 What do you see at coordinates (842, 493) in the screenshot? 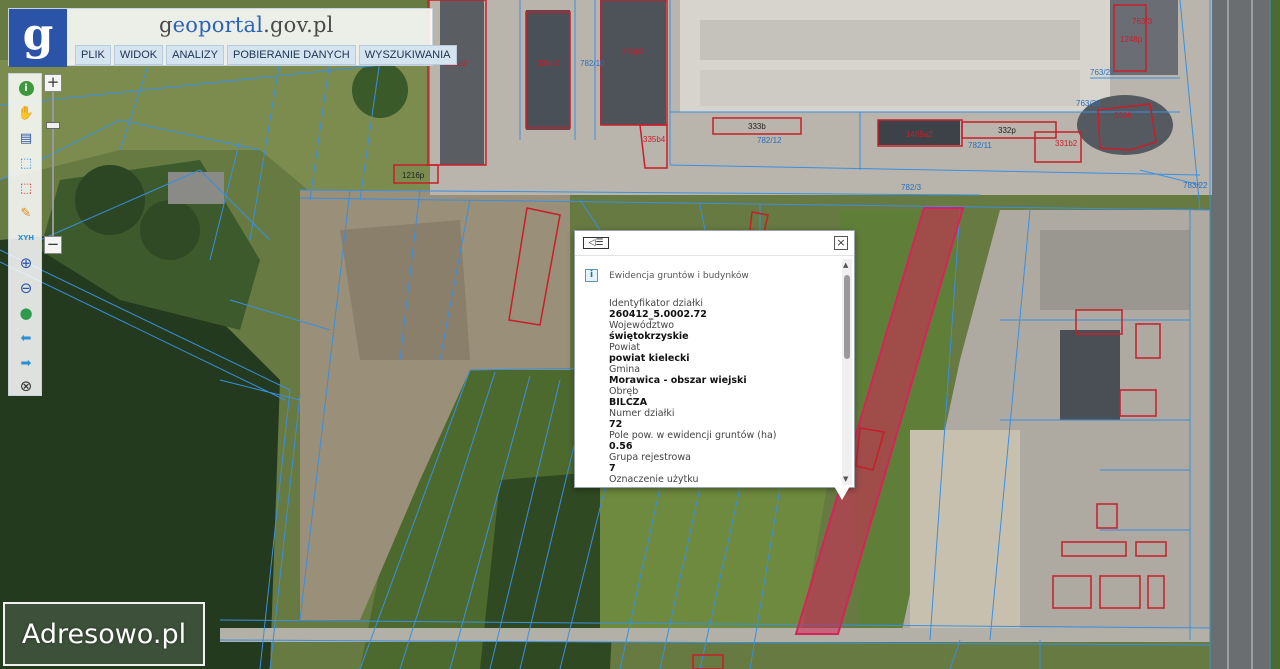
I see `popup-pointer` at bounding box center [842, 493].